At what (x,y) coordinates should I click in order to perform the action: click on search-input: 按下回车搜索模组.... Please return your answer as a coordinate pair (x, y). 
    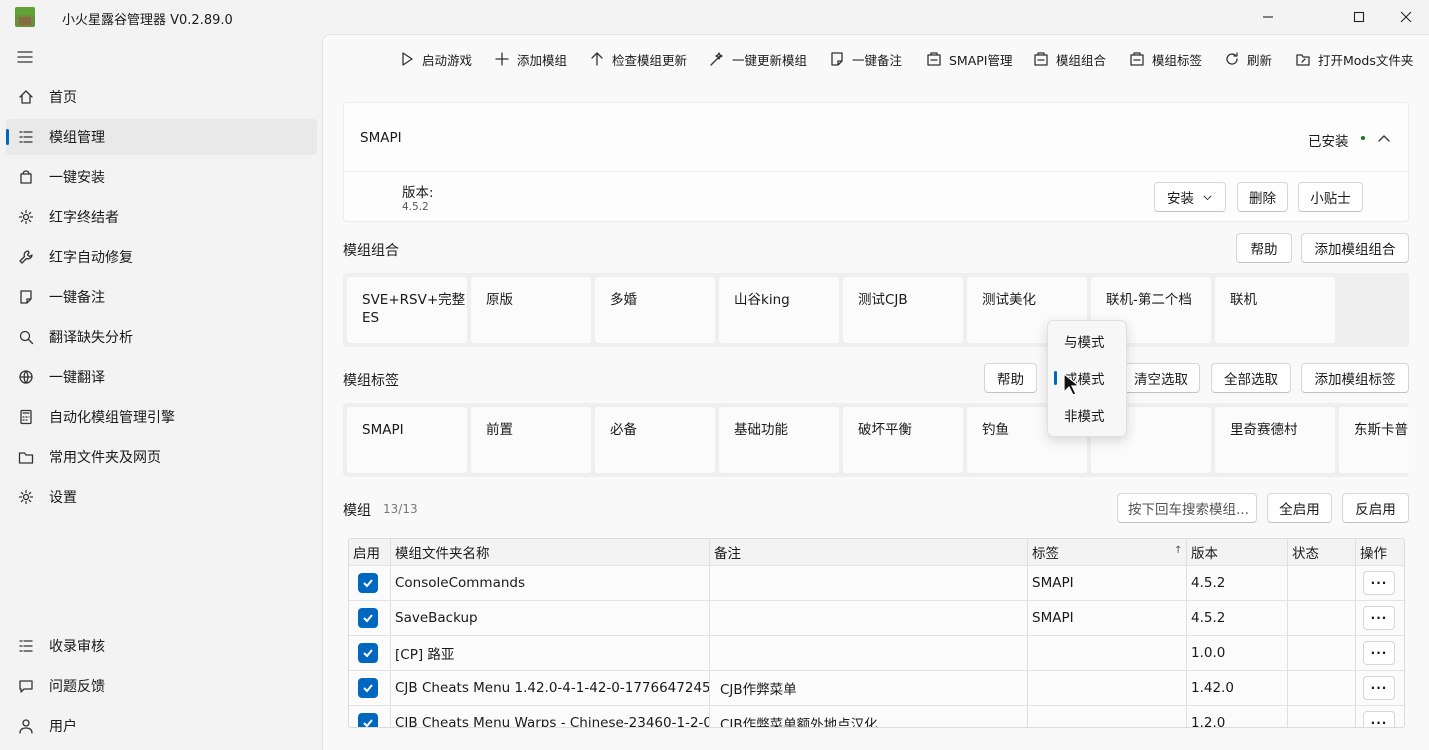
    Looking at the image, I should click on (1187, 508).